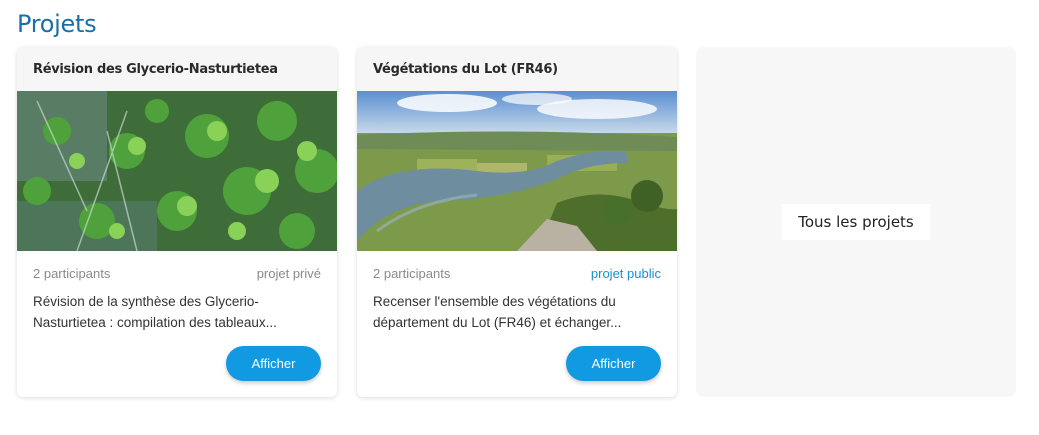 This screenshot has height=435, width=1039. I want to click on project-card-title: Végétations du Lot (FR46), so click(517, 69).